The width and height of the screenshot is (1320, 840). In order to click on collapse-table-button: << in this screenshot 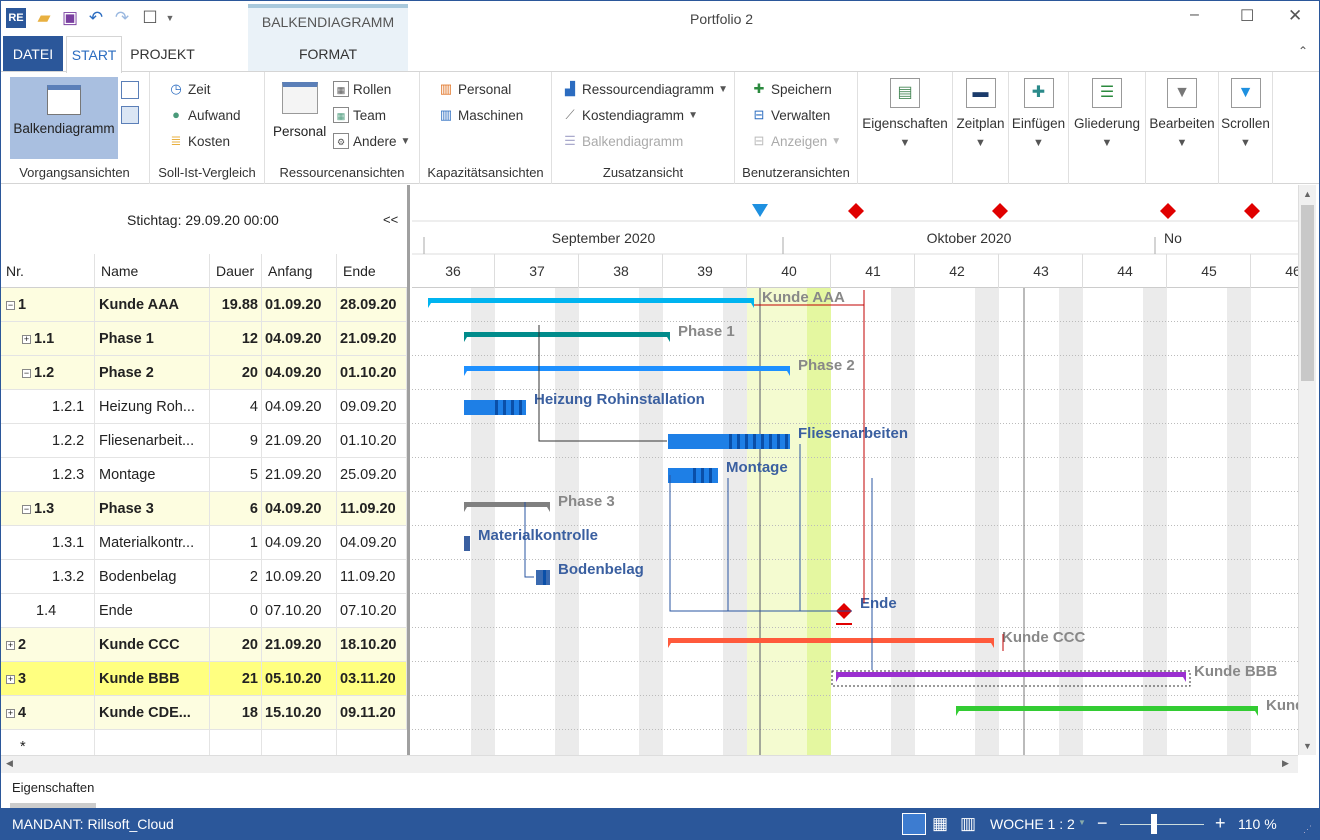, I will do `click(390, 219)`.